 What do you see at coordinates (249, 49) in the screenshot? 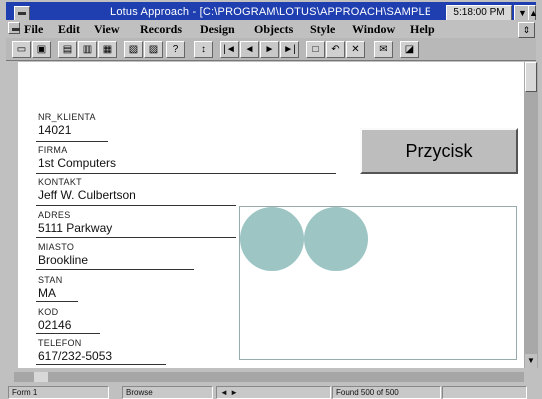
I see `previous-record-icon: ◄` at bounding box center [249, 49].